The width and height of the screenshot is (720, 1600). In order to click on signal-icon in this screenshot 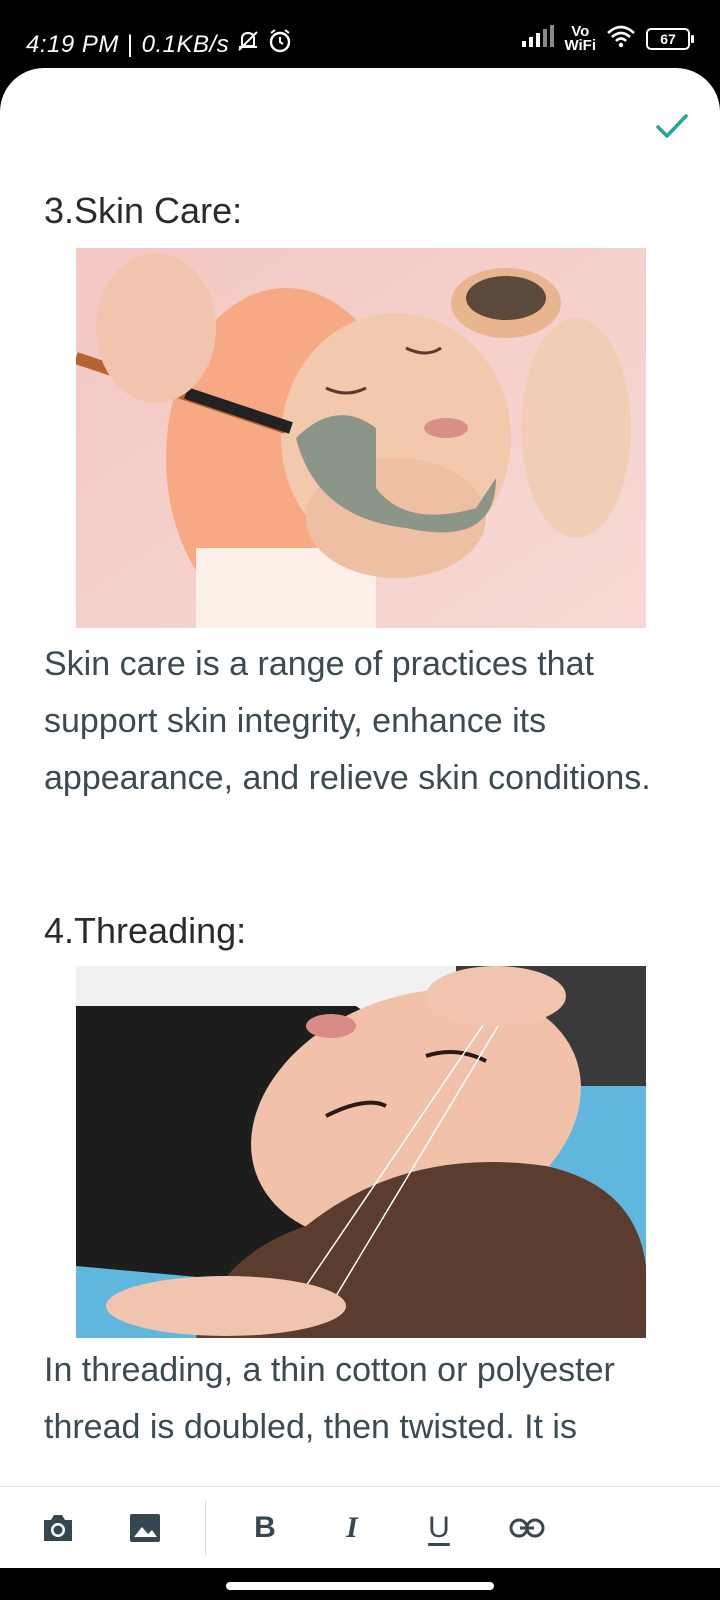, I will do `click(538, 38)`.